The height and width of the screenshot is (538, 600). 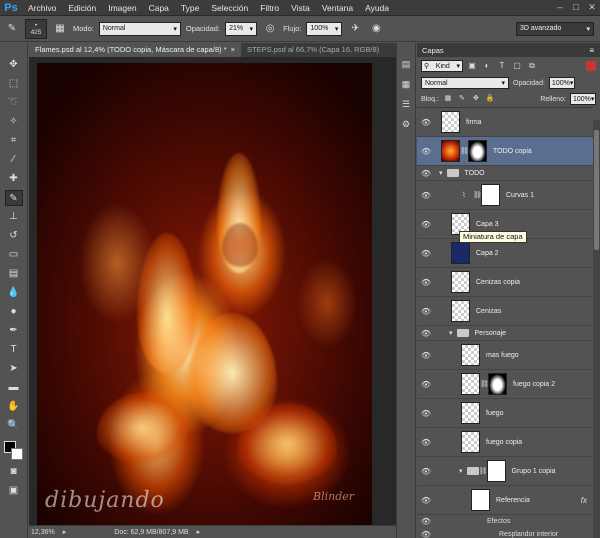 What do you see at coordinates (14, 426) in the screenshot?
I see `zoom-tool-icon: 🔍` at bounding box center [14, 426].